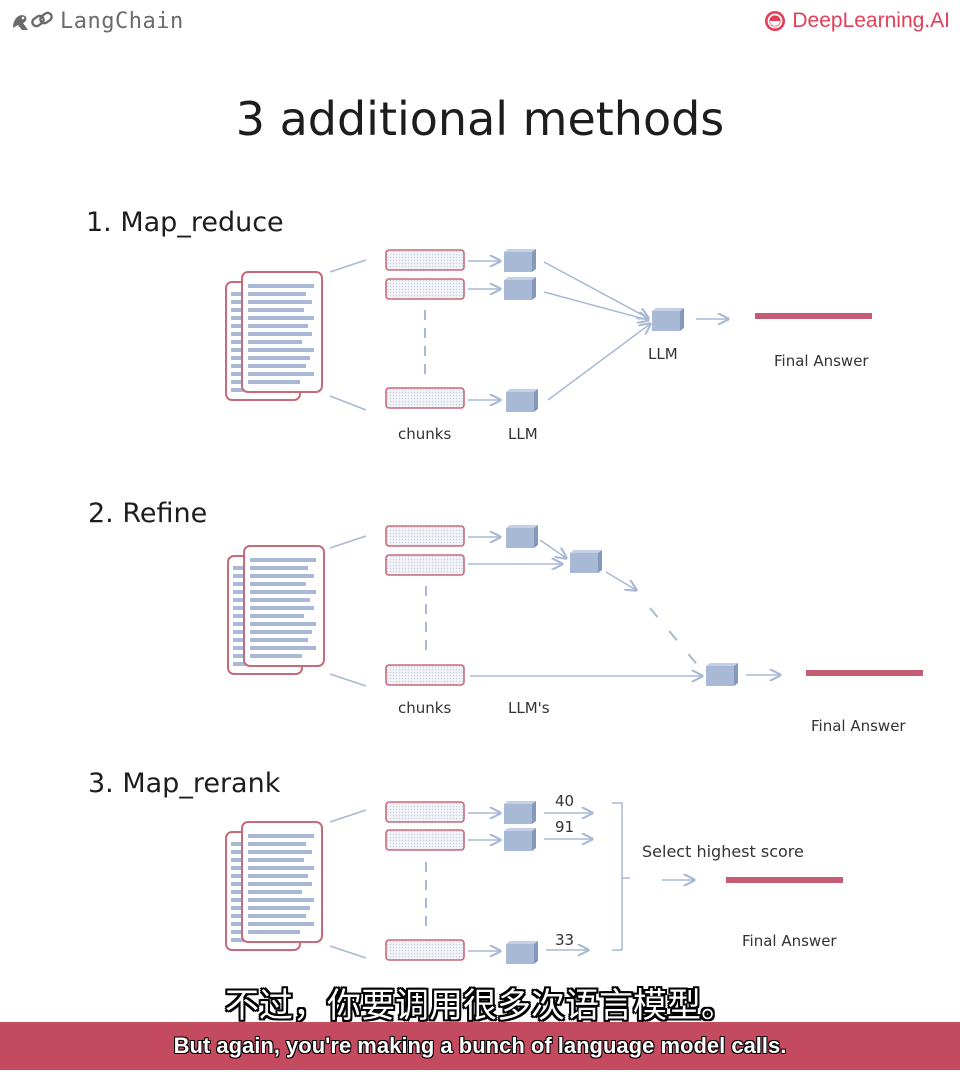 This screenshot has height=1080, width=960. I want to click on score-label: 40, so click(565, 801).